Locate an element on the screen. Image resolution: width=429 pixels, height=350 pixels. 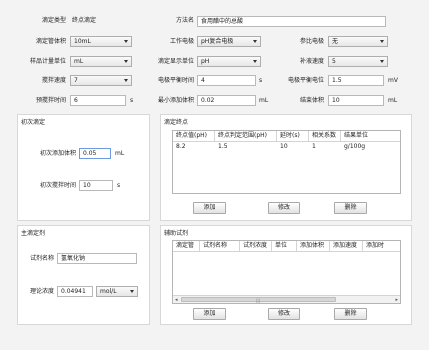
initial-titration-group: 初次滴定 初次添加体积 0.05 mL 初次搅拌时间 10 s is located at coordinates (83, 167).